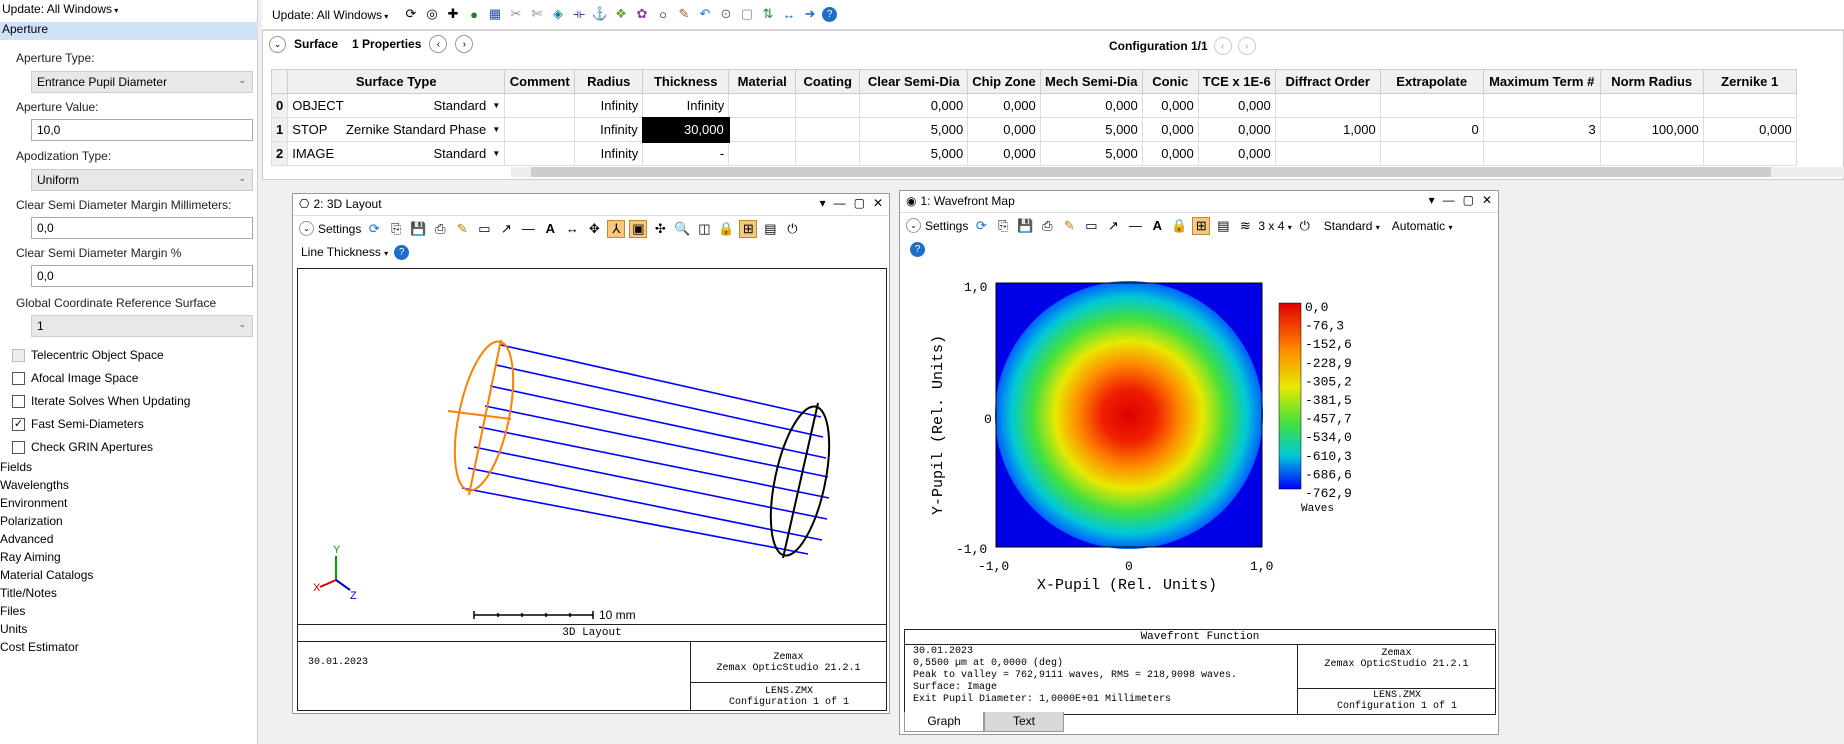 Image resolution: width=1844 pixels, height=744 pixels. I want to click on chart-icon: ▦, so click(495, 14).